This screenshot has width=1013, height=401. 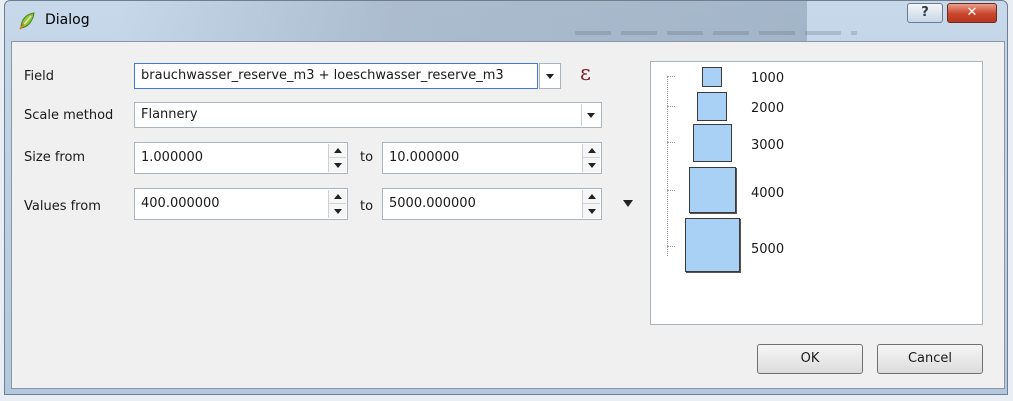 I want to click on advanced-menu-button, so click(x=628, y=203).